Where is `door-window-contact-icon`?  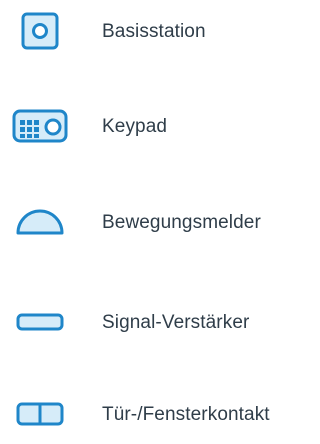 door-window-contact-icon is located at coordinates (40, 414).